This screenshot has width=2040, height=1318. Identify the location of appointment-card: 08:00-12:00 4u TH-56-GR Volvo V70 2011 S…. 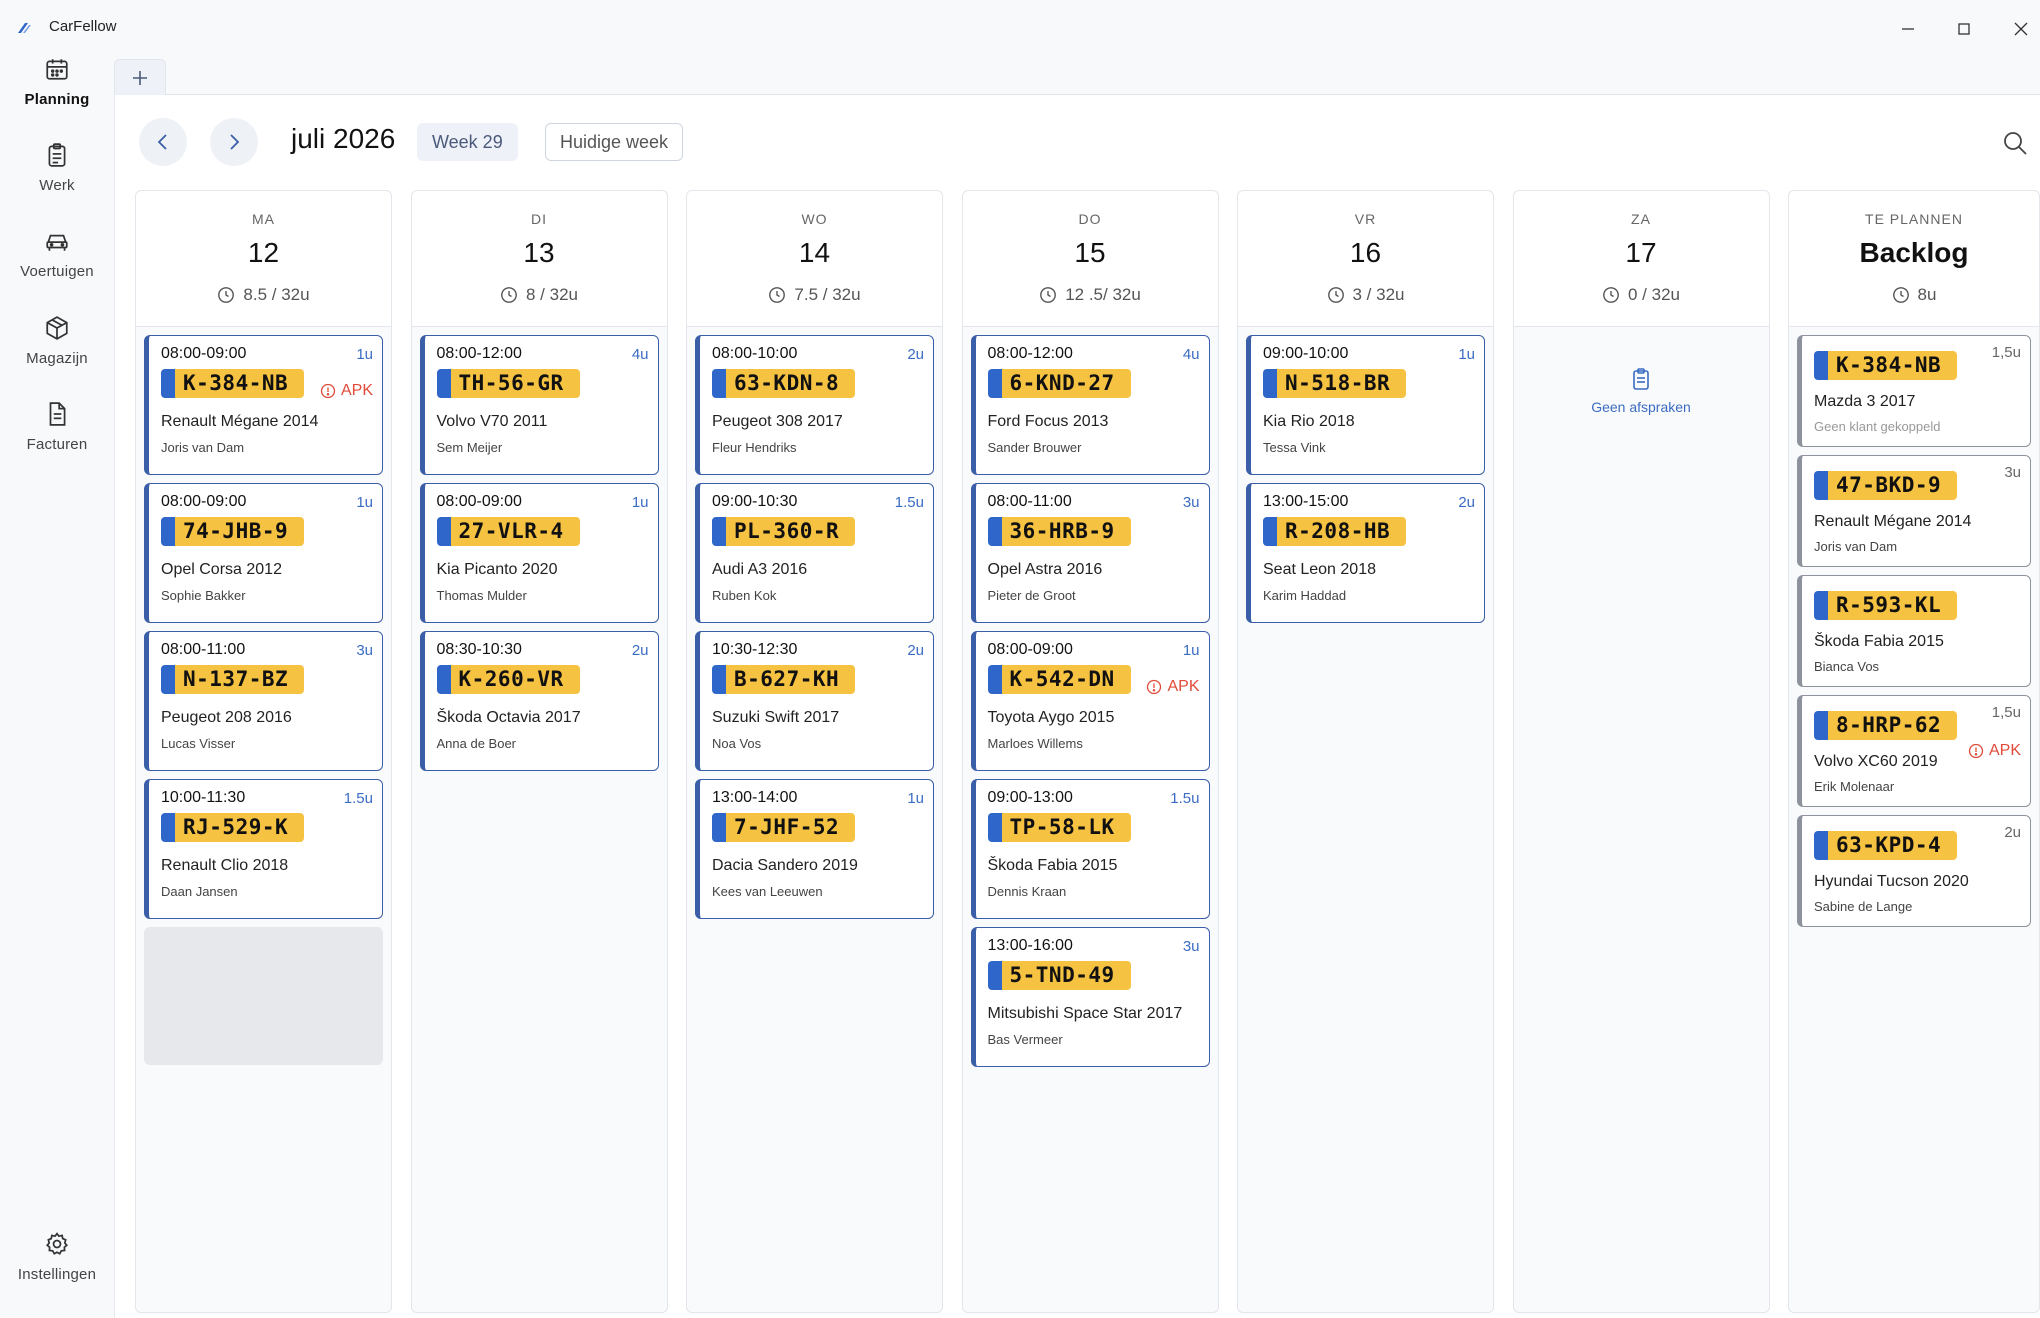
(539, 405).